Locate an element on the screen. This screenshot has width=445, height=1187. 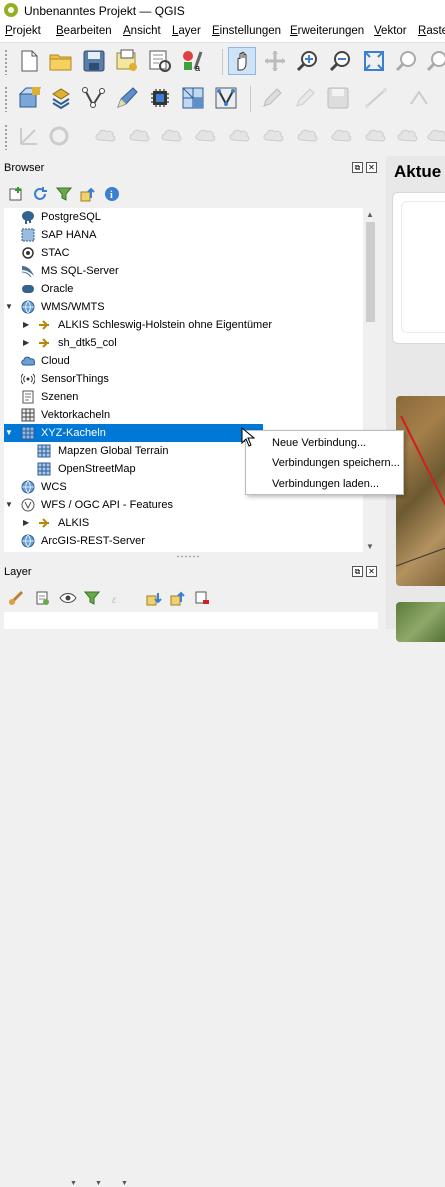
qgis-logo-icon is located at coordinates (11, 10).